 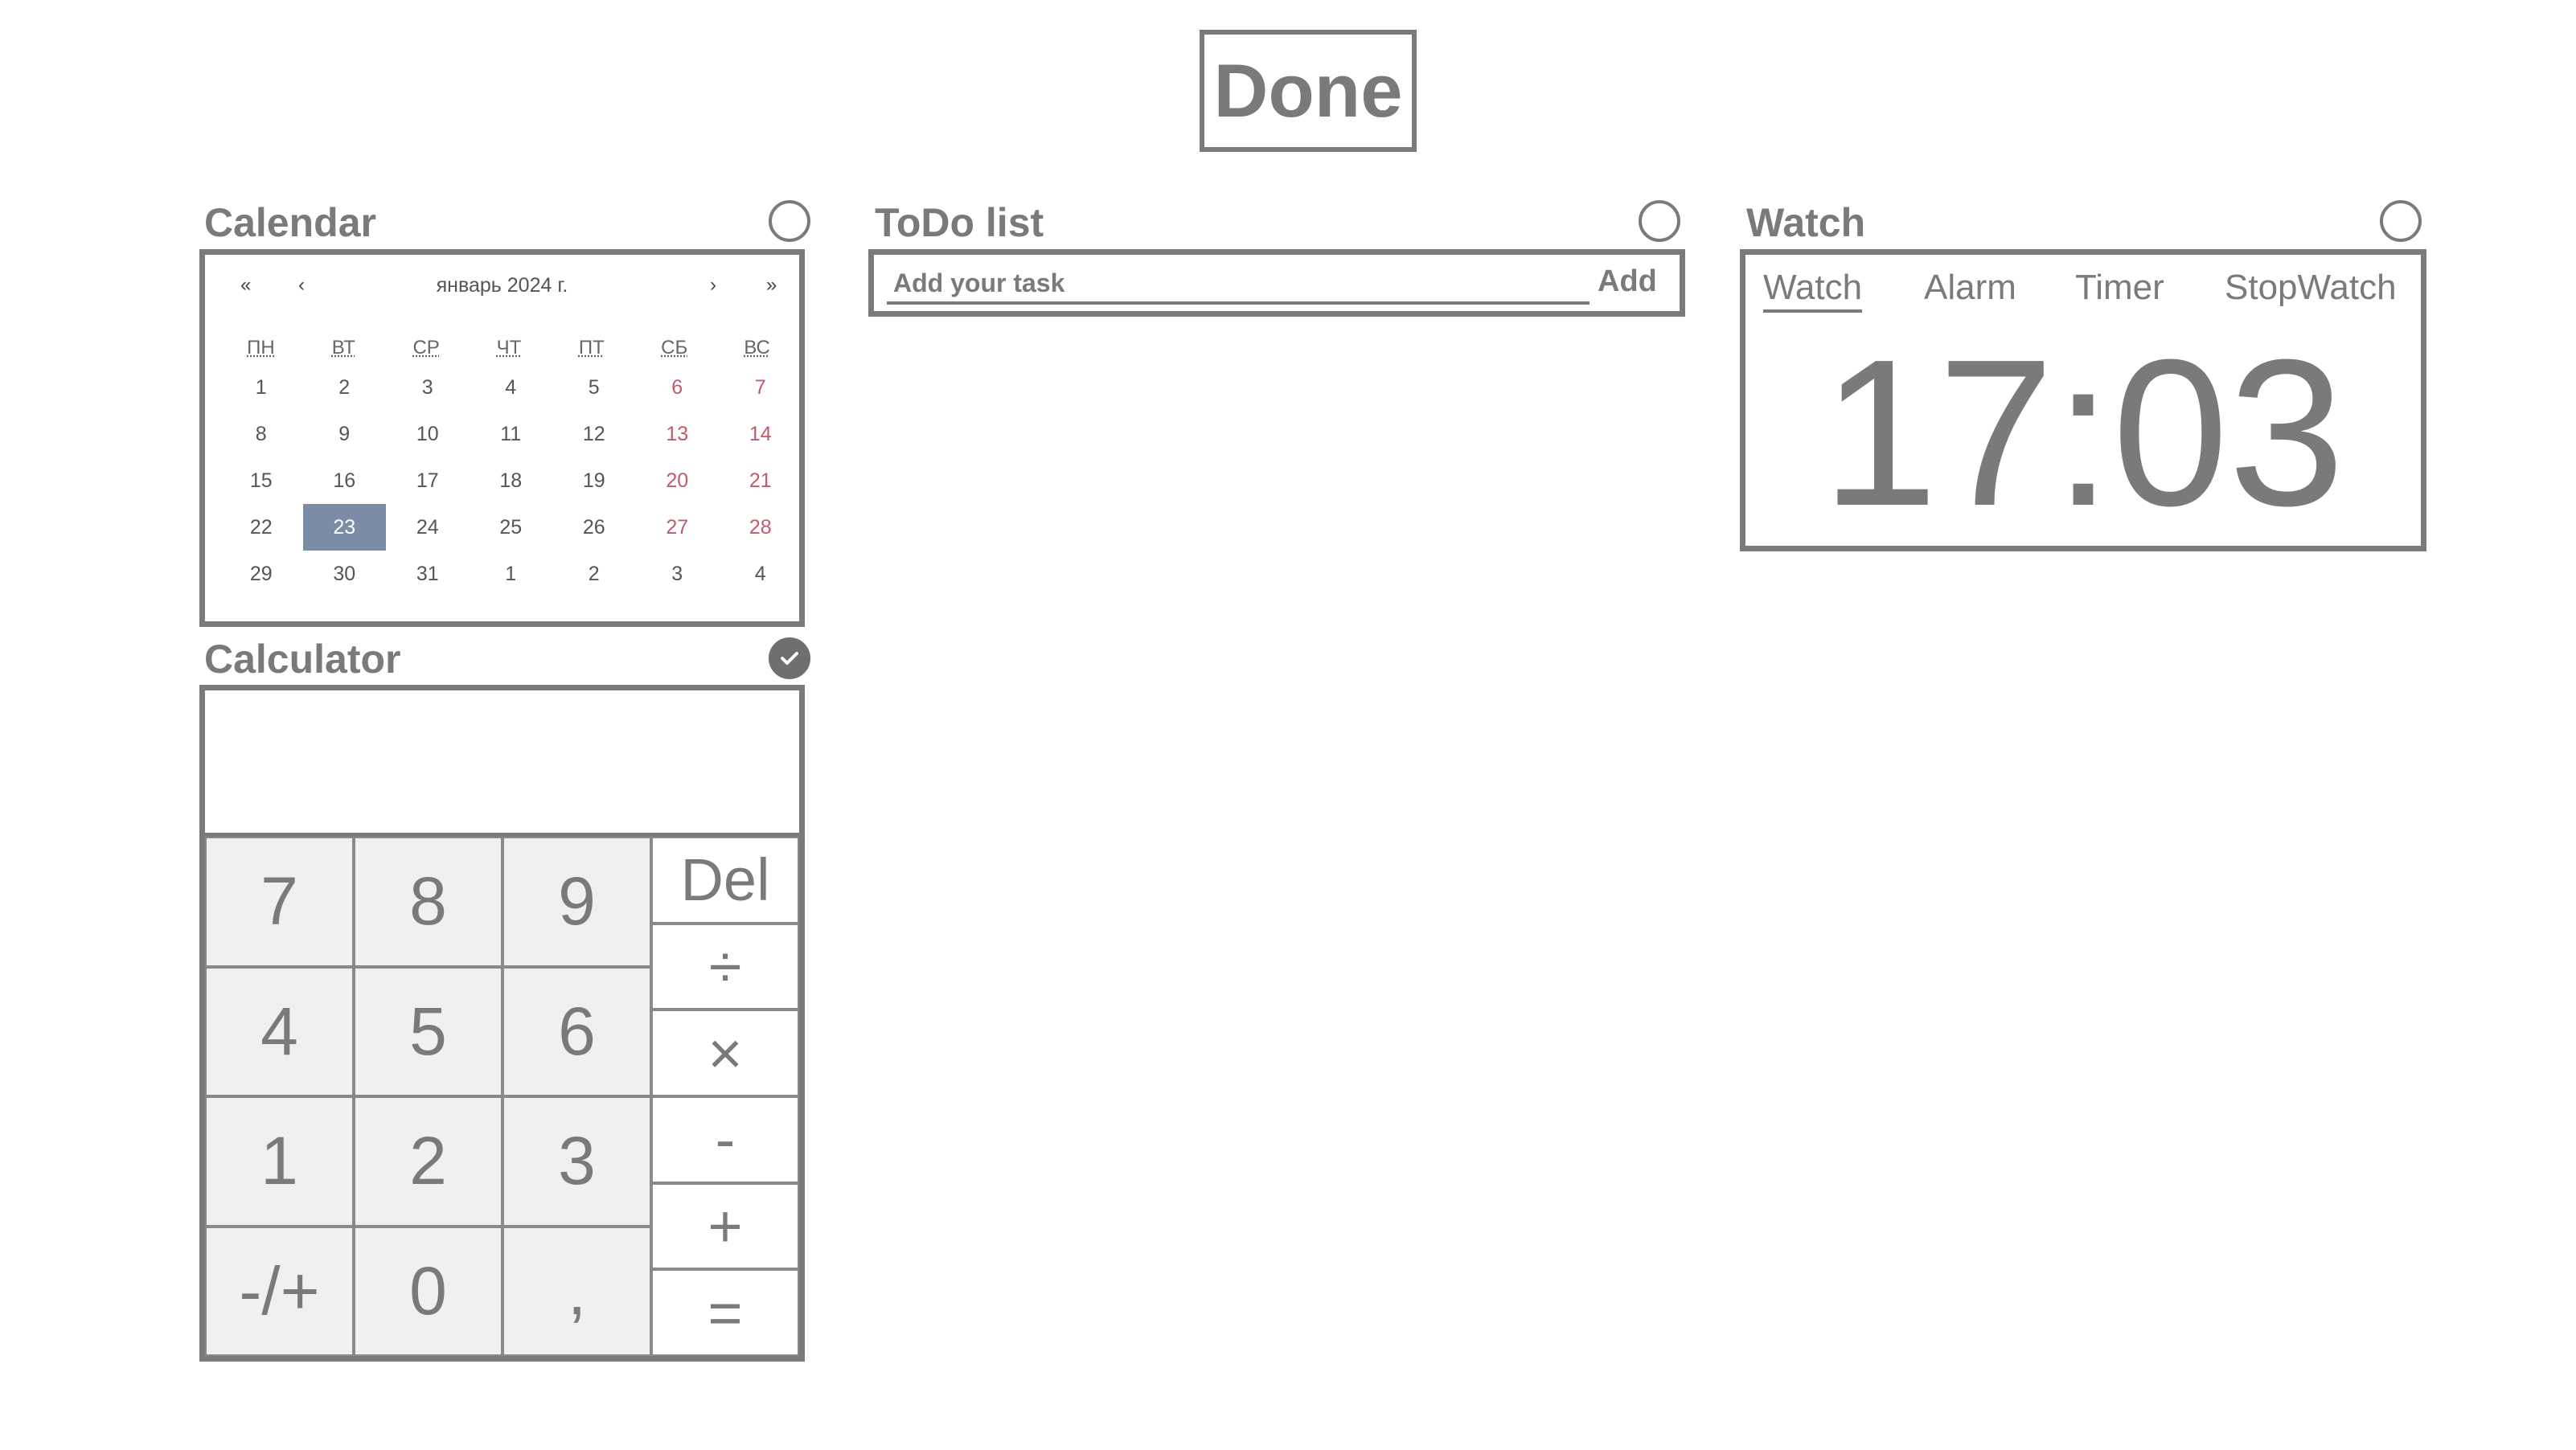 I want to click on calendar-day: 30, so click(x=345, y=574).